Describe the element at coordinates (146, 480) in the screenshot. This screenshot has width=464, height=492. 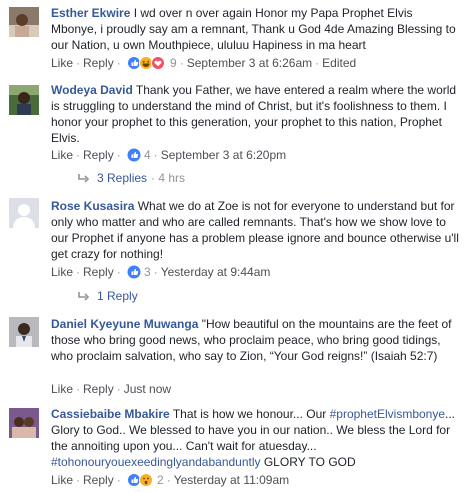
I see `wow-reaction-icon` at that location.